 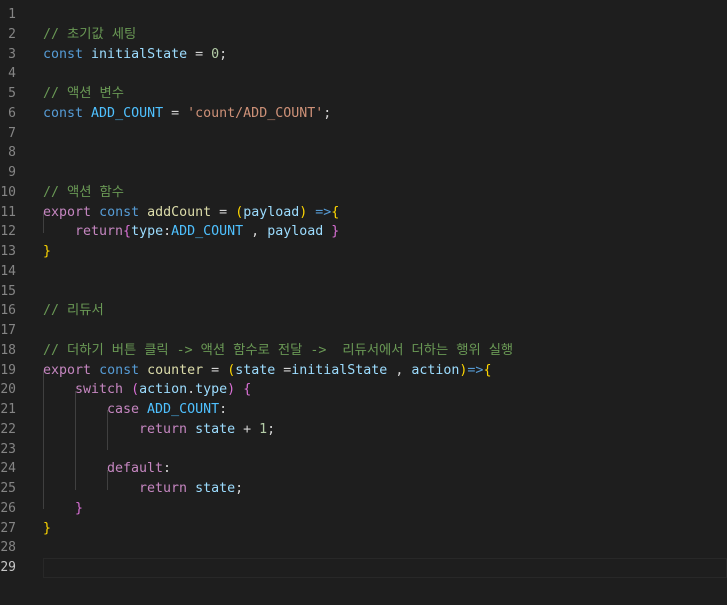 I want to click on line-number: 26, so click(x=8, y=508).